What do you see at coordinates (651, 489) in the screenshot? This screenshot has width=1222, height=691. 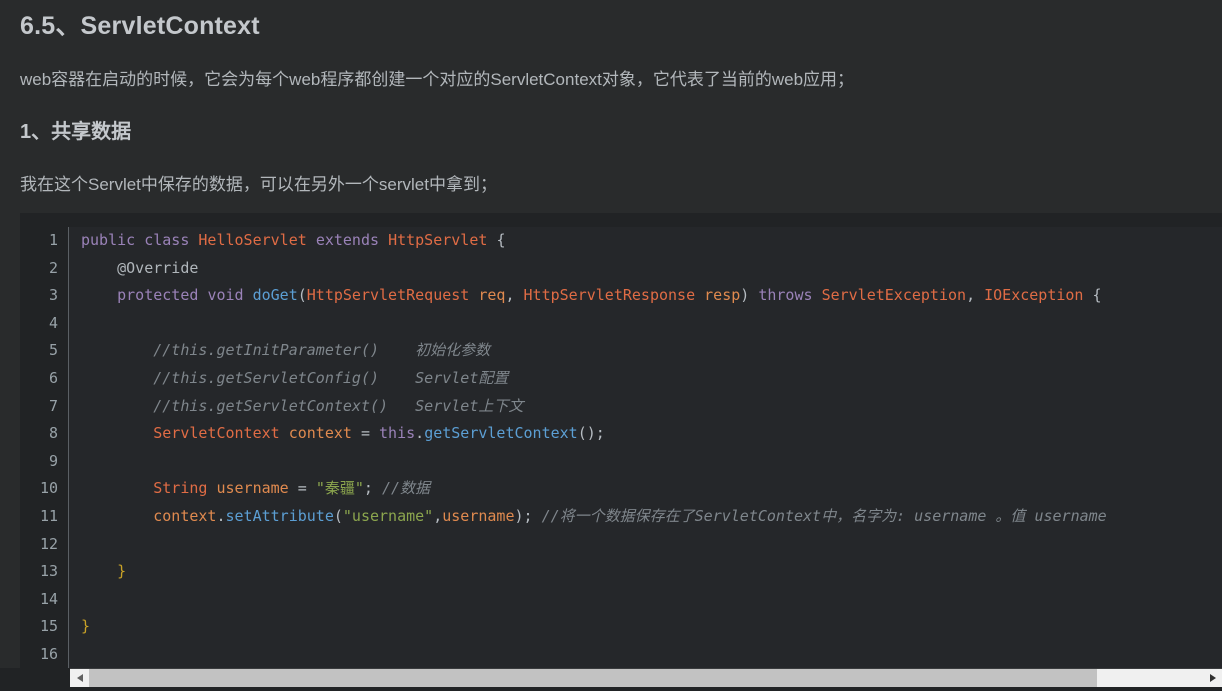 I see `code-line: String username = "秦疆"; //数据` at bounding box center [651, 489].